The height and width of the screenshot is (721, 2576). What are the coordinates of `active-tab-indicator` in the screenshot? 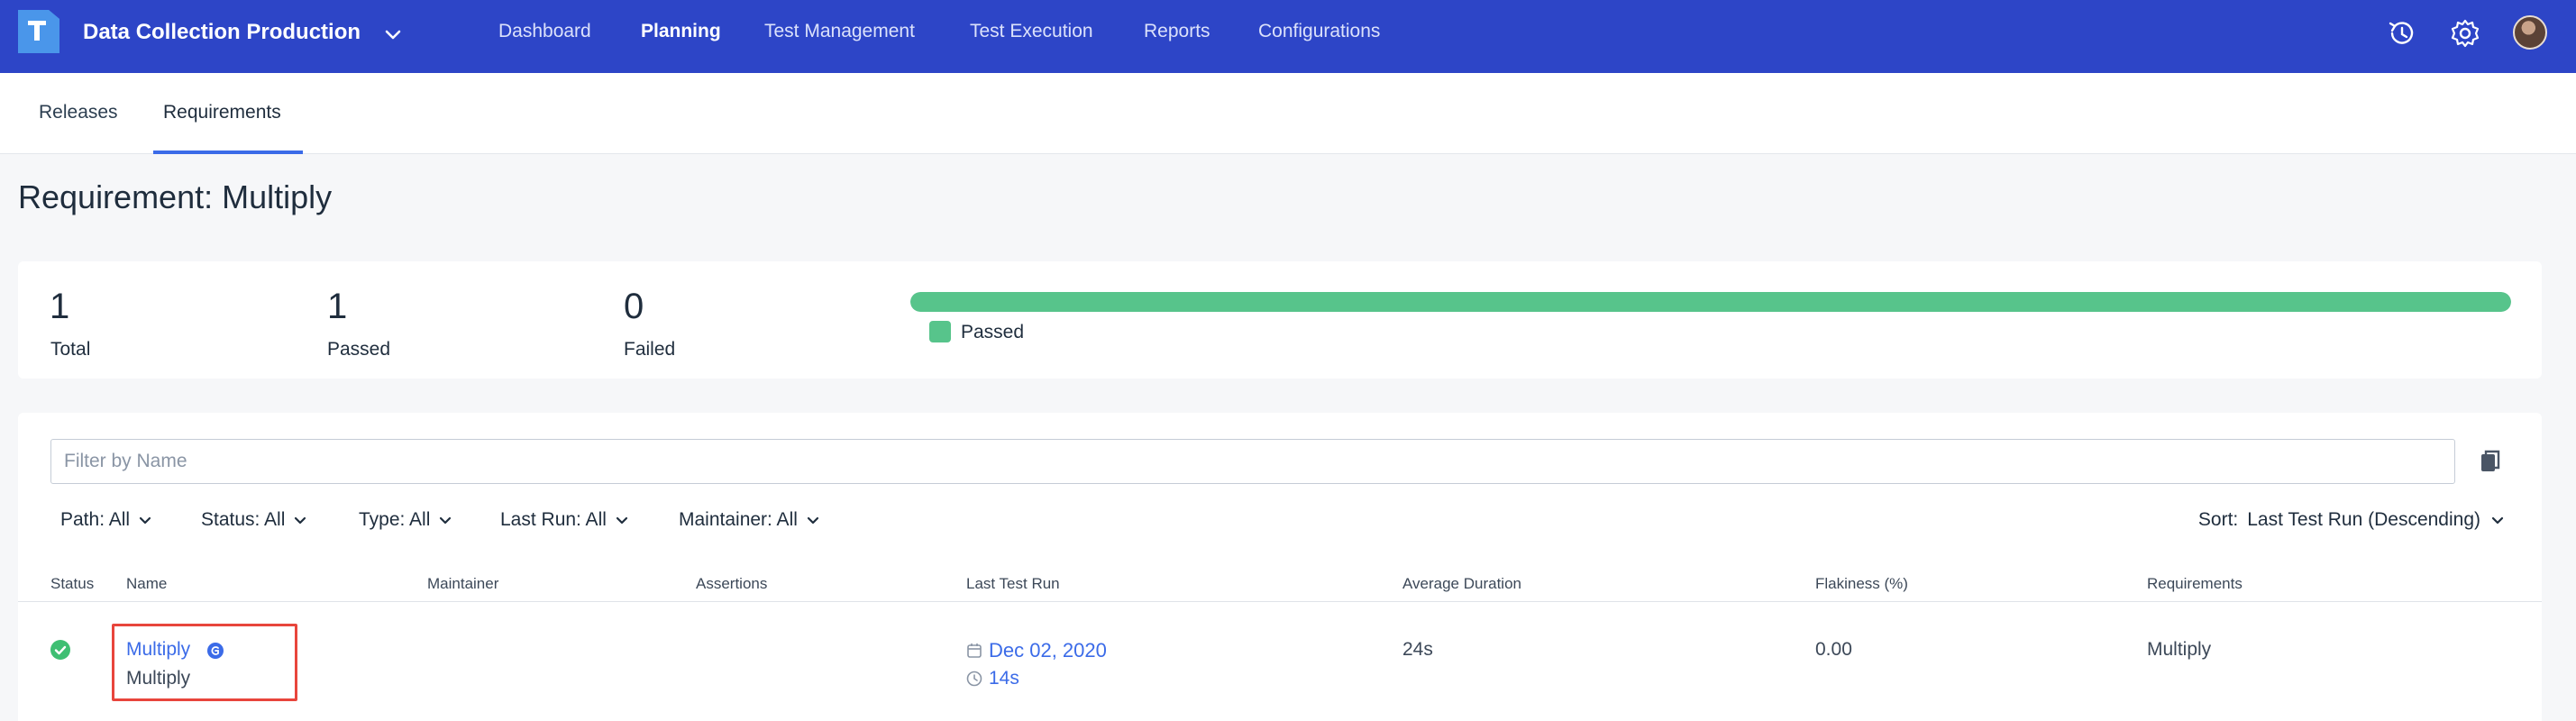 It's located at (228, 152).